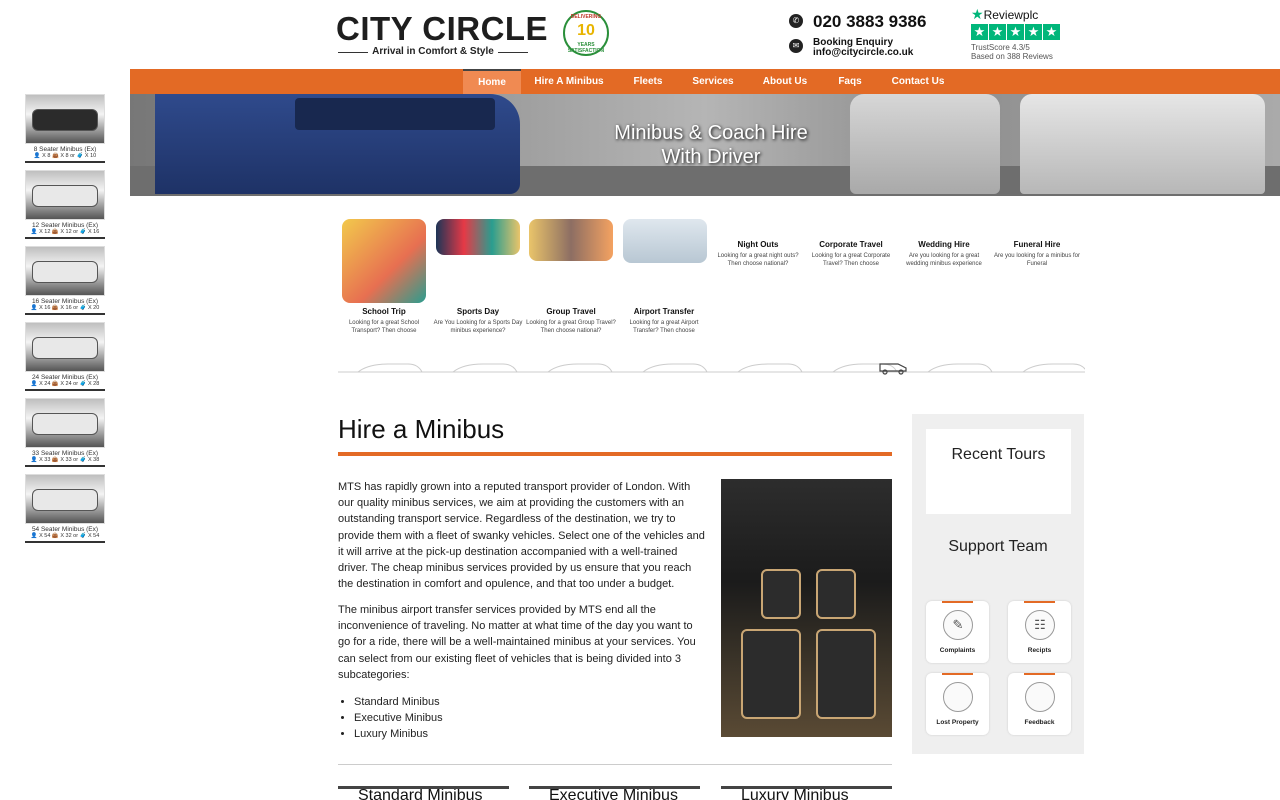 This screenshot has width=1280, height=800. What do you see at coordinates (571, 311) in the screenshot?
I see `service-title: Group Travel` at bounding box center [571, 311].